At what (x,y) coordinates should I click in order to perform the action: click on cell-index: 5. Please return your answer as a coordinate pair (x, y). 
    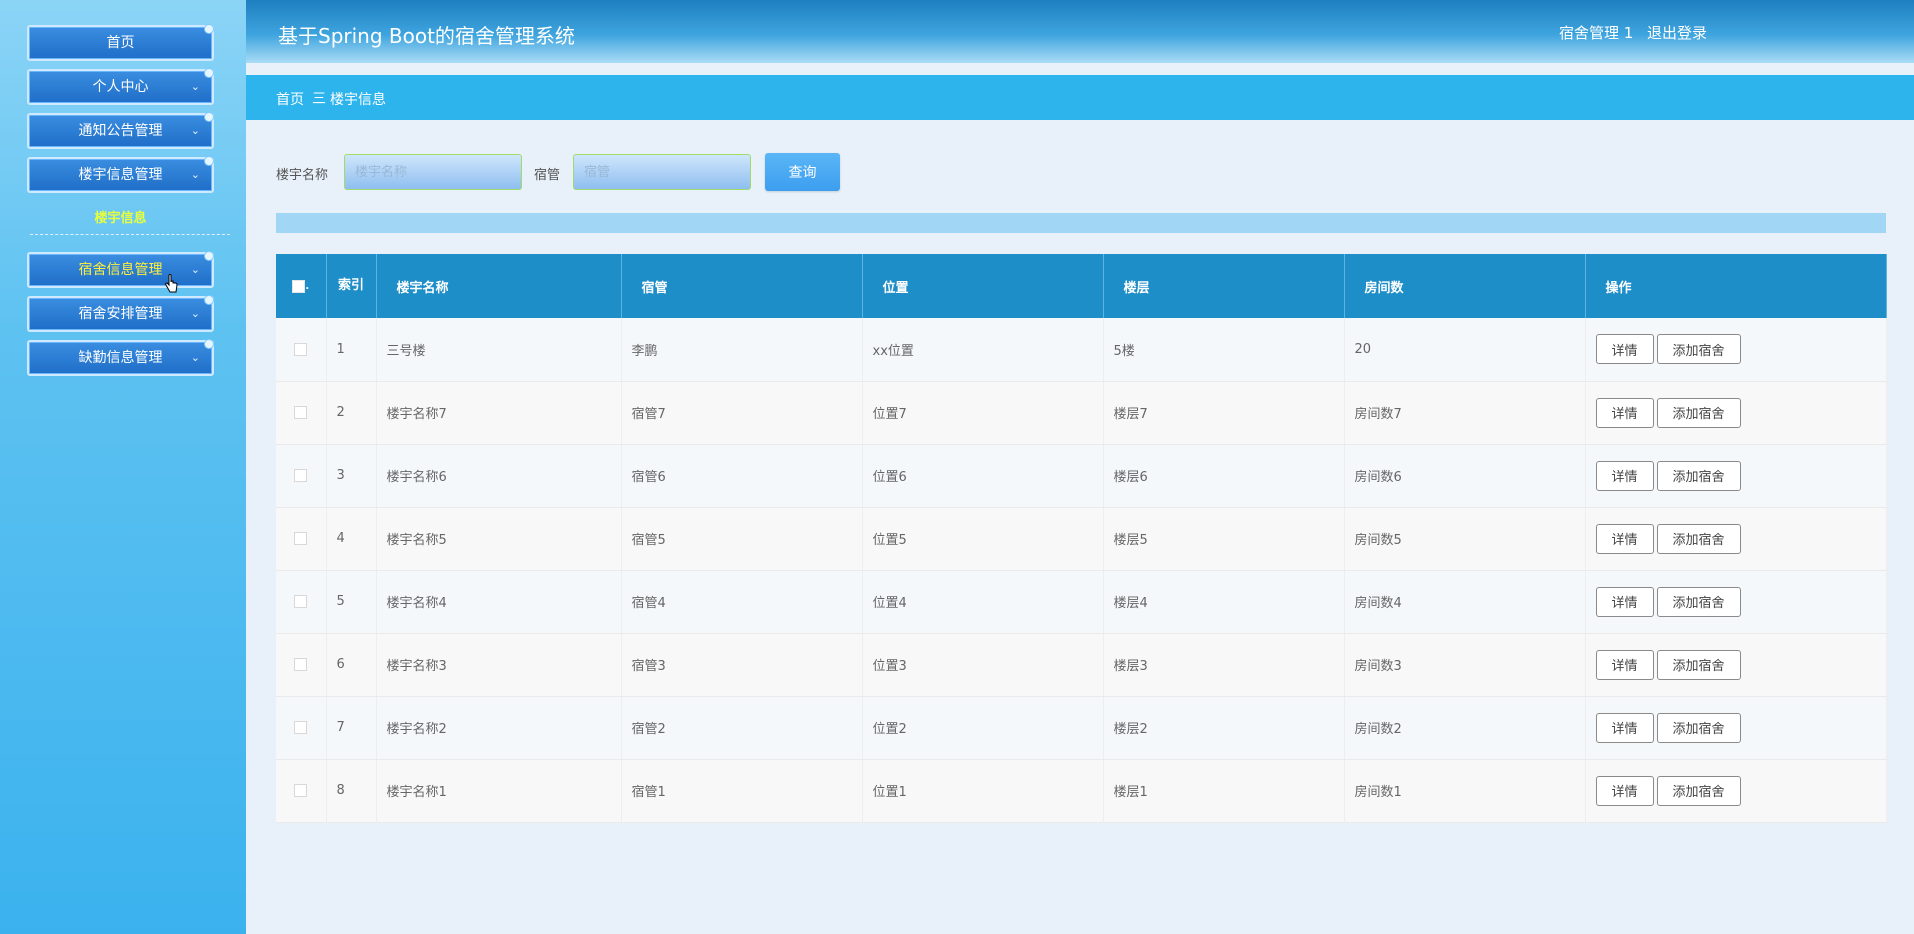
    Looking at the image, I should click on (351, 602).